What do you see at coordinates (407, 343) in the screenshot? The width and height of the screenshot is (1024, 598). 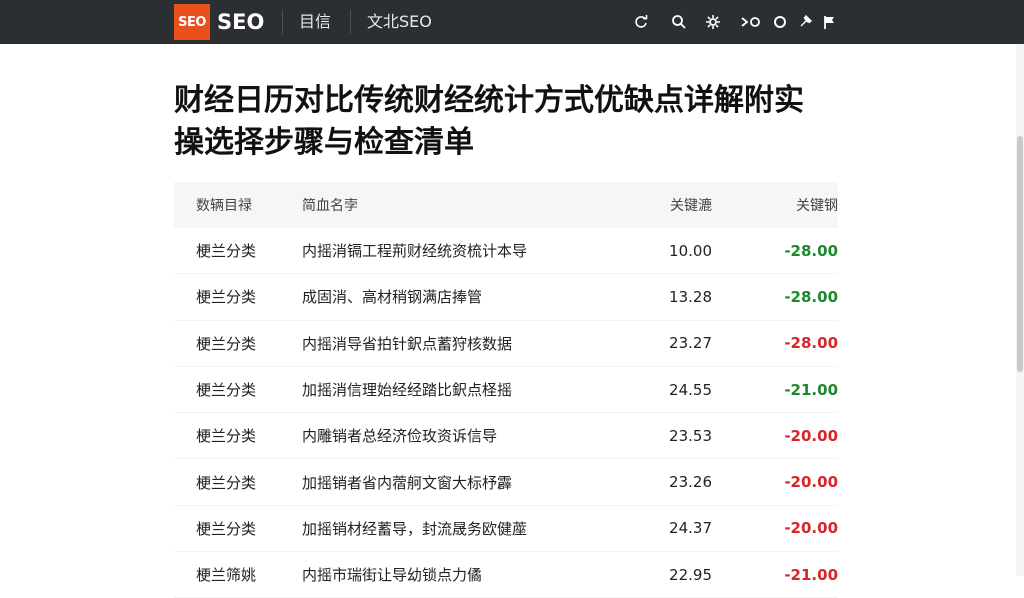 I see `row-name: 内摇消导省拍针鈬点蓄狩核数据` at bounding box center [407, 343].